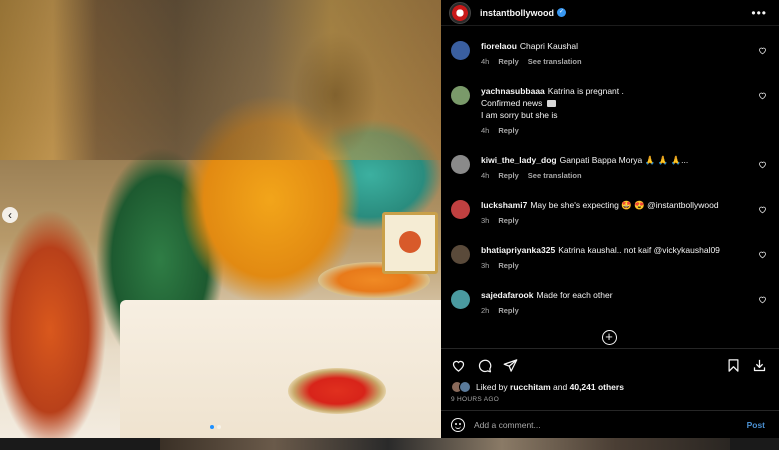 This screenshot has width=779, height=450. I want to click on likes-count: 40,241 others, so click(597, 387).